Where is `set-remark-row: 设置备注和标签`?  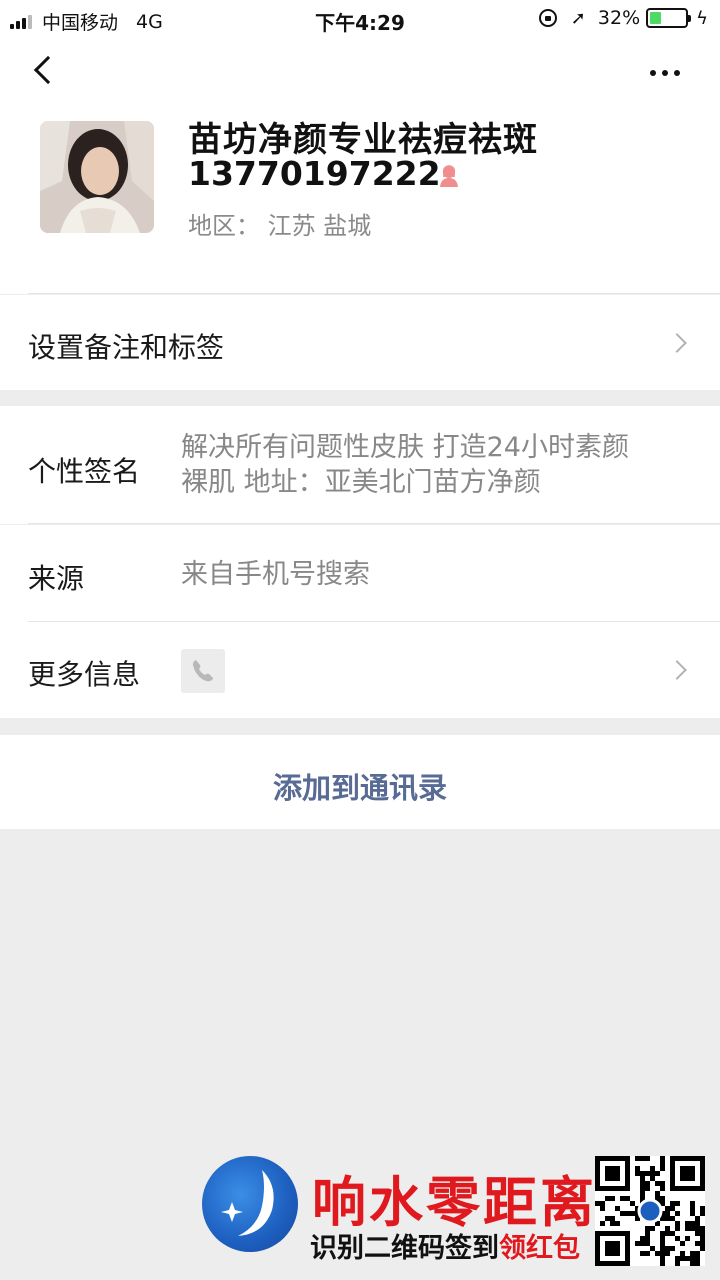 set-remark-row: 设置备注和标签 is located at coordinates (360, 342).